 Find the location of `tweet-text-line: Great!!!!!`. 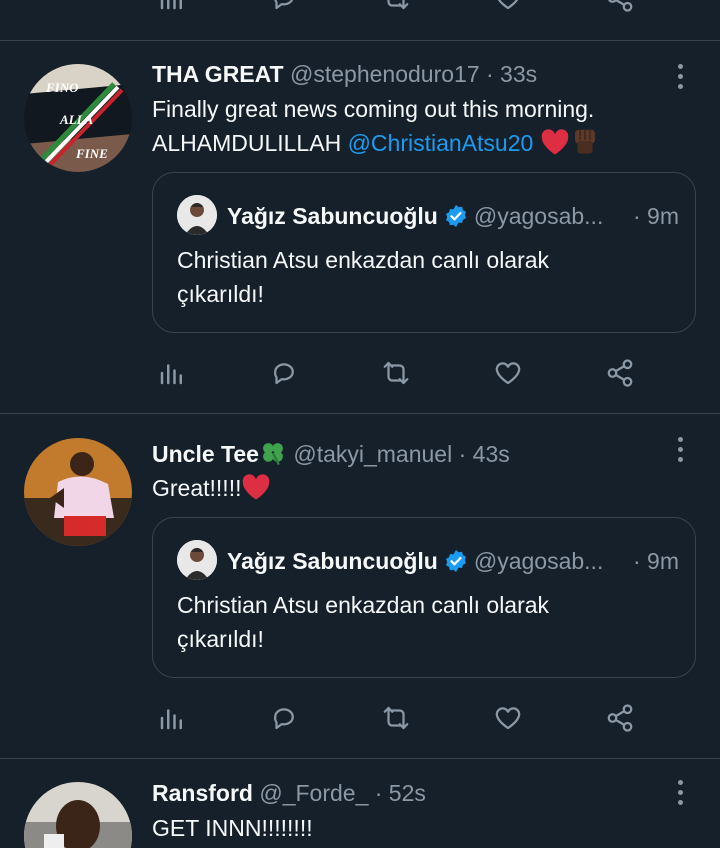

tweet-text-line: Great!!!!! is located at coordinates (197, 488).